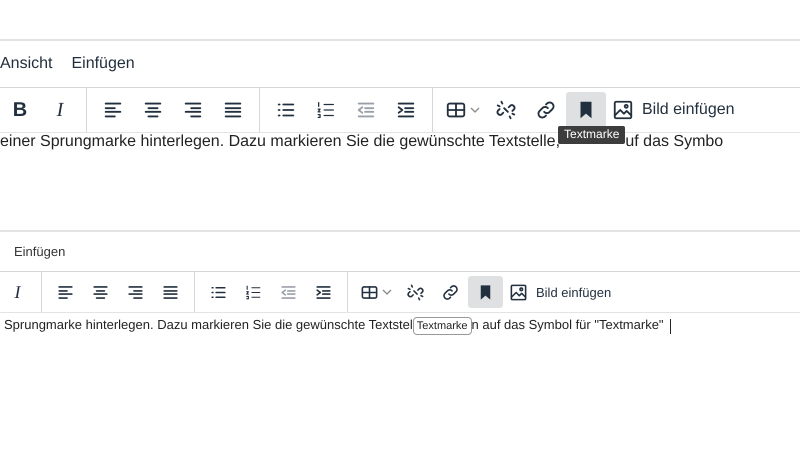  I want to click on menu-item: Ansicht, so click(26, 64).